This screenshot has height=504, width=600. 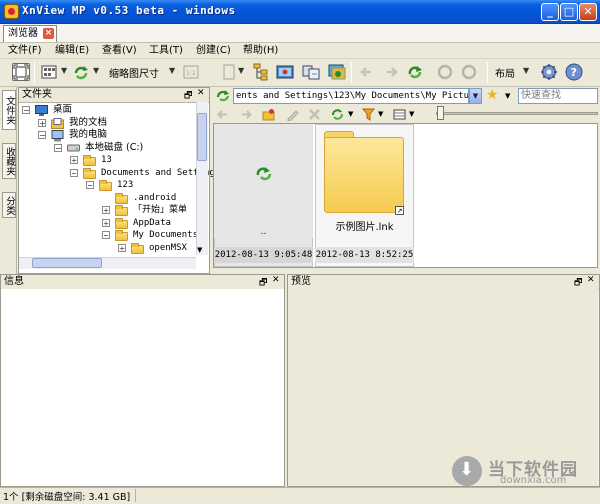 I want to click on rotate-right-icon, so click(x=469, y=72).